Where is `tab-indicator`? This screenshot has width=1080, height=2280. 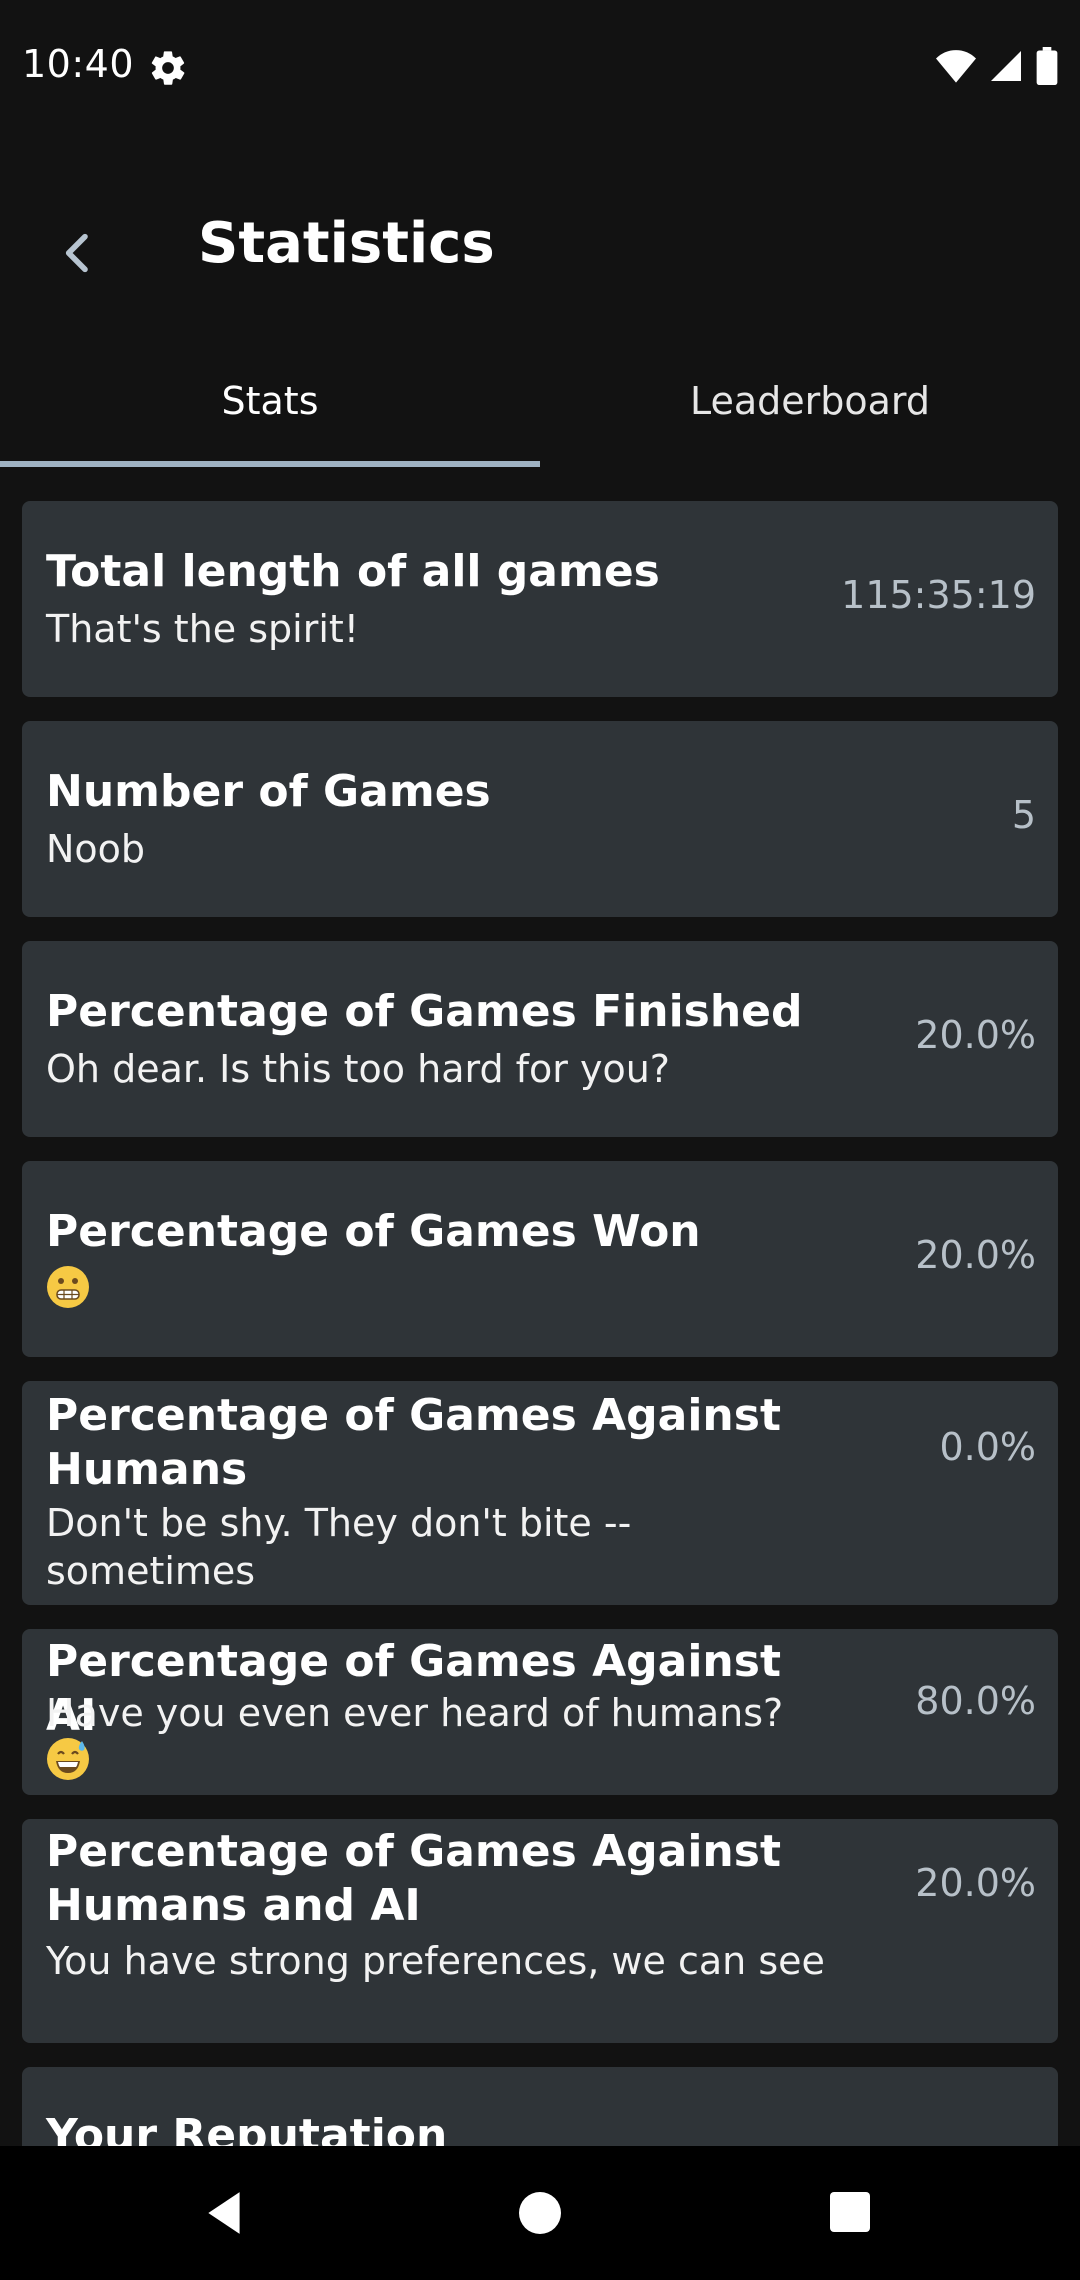
tab-indicator is located at coordinates (270, 464).